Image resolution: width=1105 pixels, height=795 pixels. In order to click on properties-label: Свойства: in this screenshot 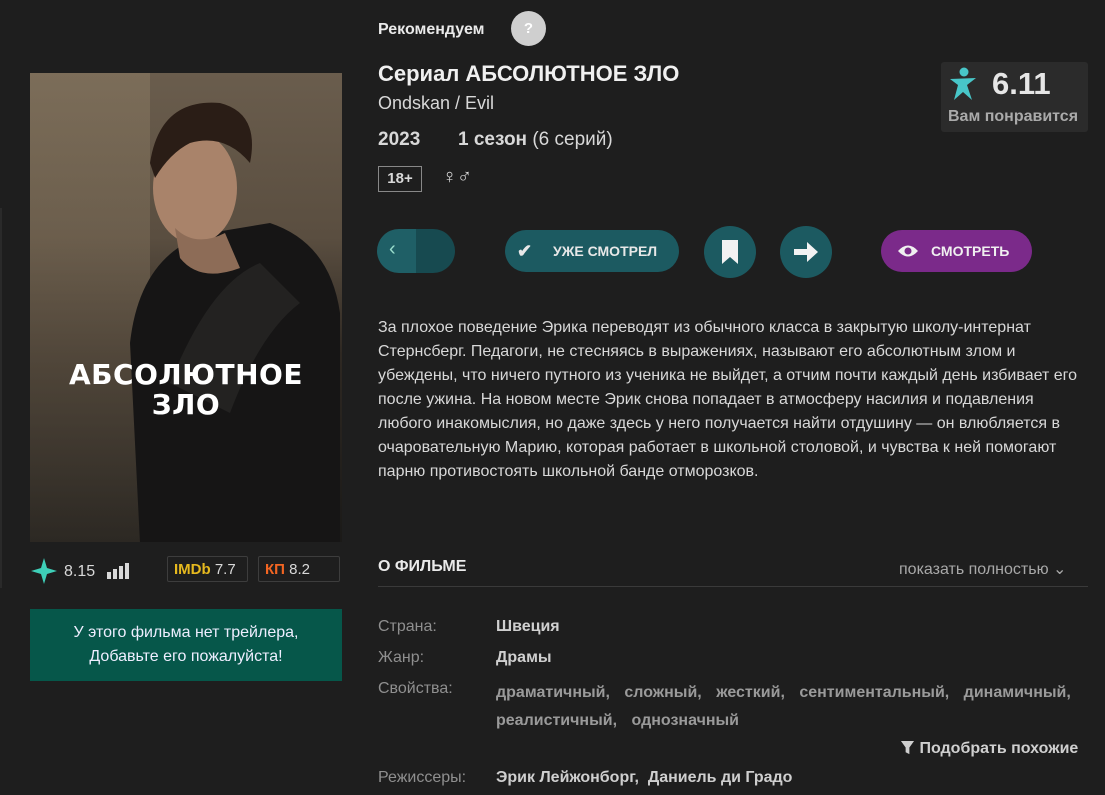, I will do `click(415, 688)`.